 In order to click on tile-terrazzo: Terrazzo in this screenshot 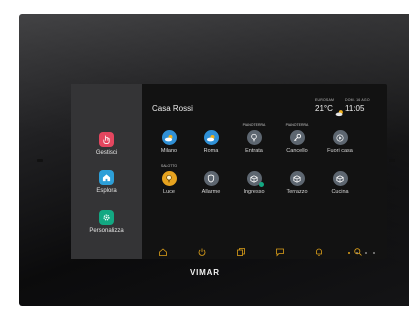, I will do `click(297, 183)`.